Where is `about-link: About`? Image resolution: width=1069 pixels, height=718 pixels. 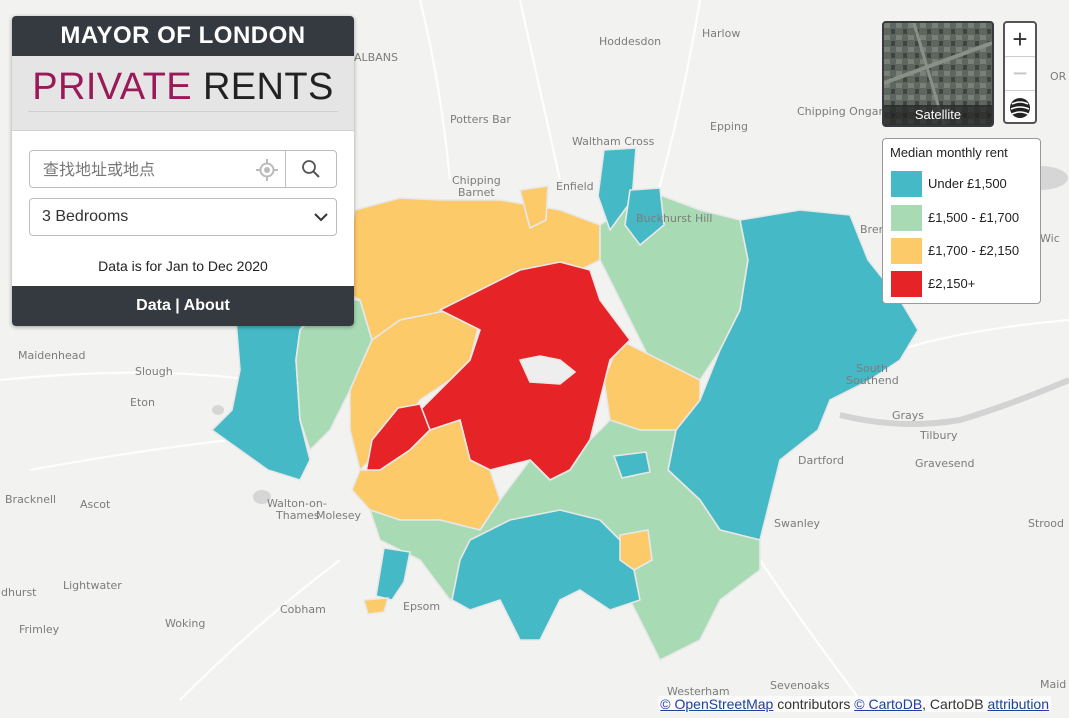 about-link: About is located at coordinates (207, 305).